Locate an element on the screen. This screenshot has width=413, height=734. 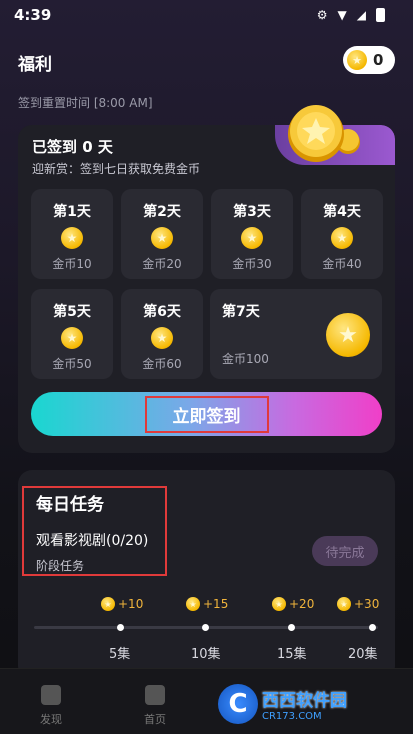
signin-day-5: 第5天 ★ 金币50 is located at coordinates (72, 334).